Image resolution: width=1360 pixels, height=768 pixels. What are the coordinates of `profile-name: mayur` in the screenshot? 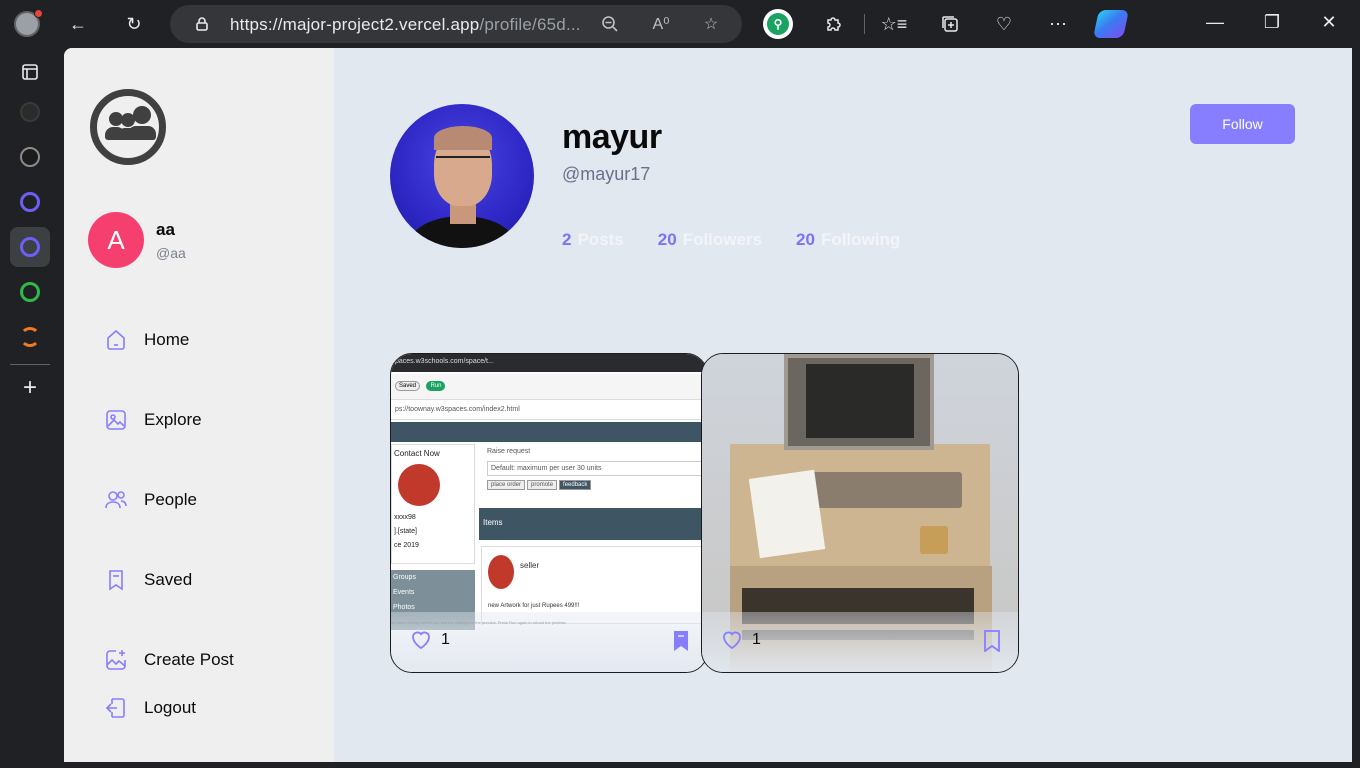 It's located at (612, 137).